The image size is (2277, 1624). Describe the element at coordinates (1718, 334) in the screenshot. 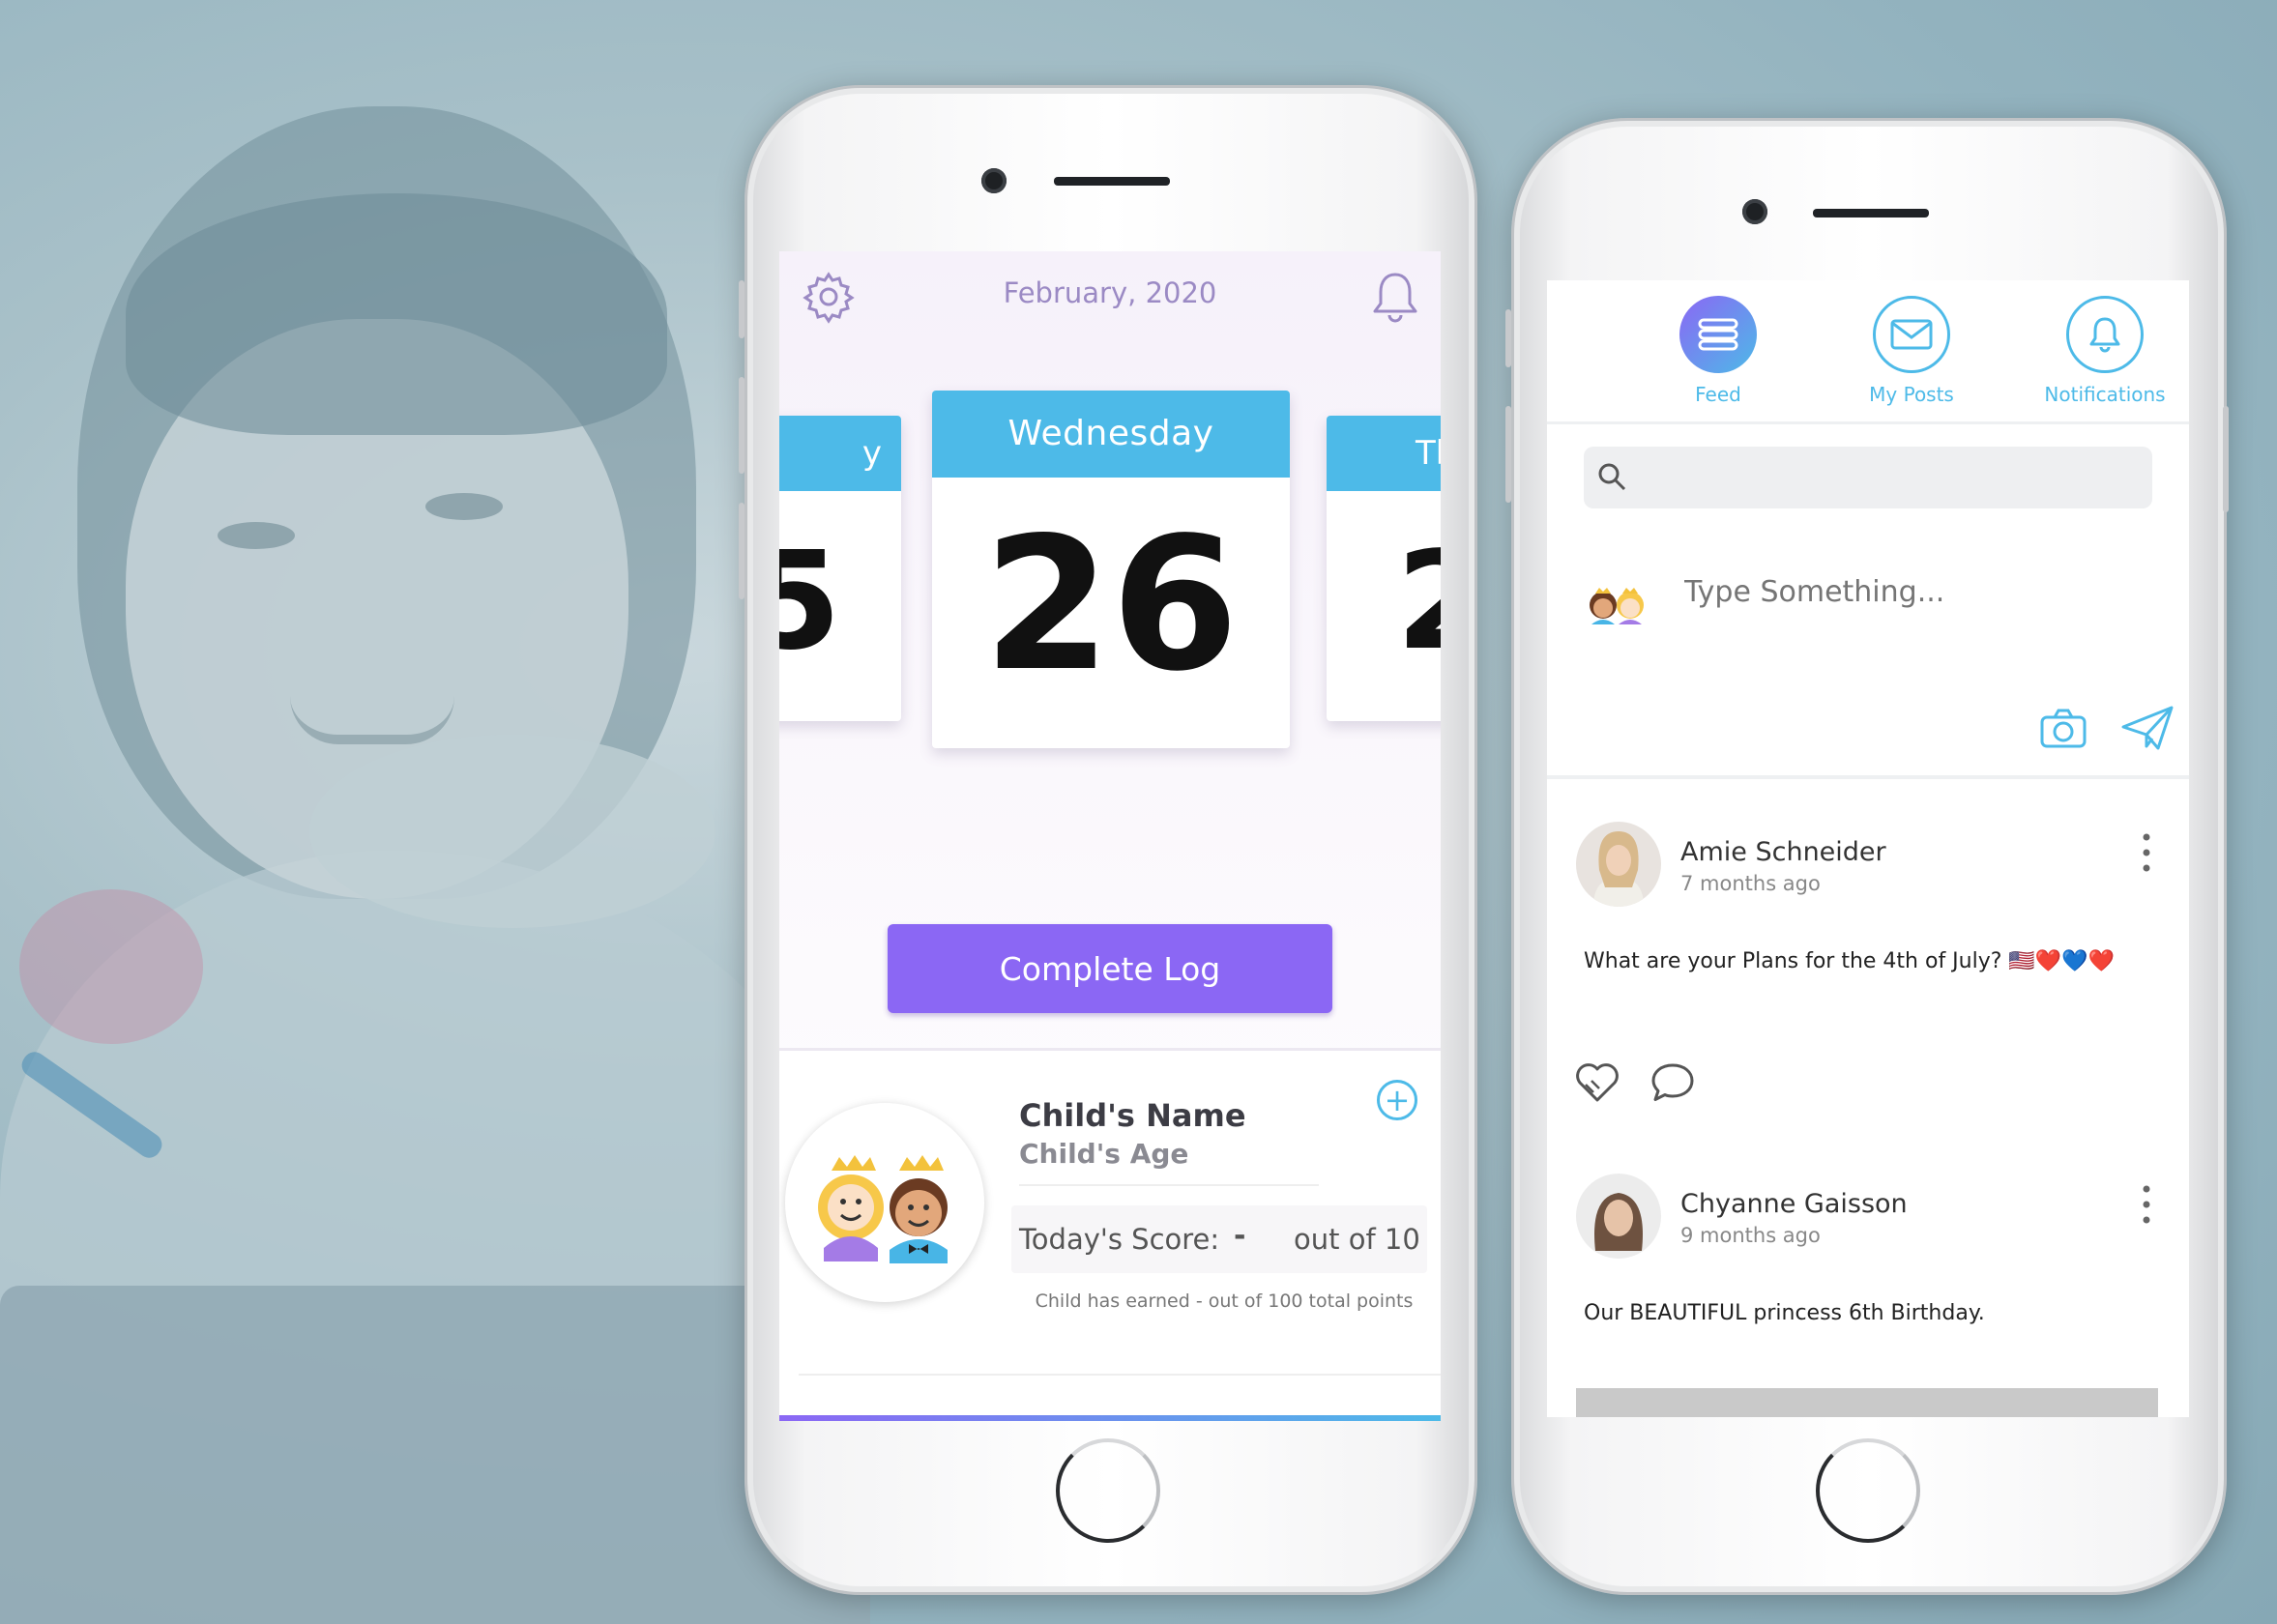

I see `list-icon` at that location.